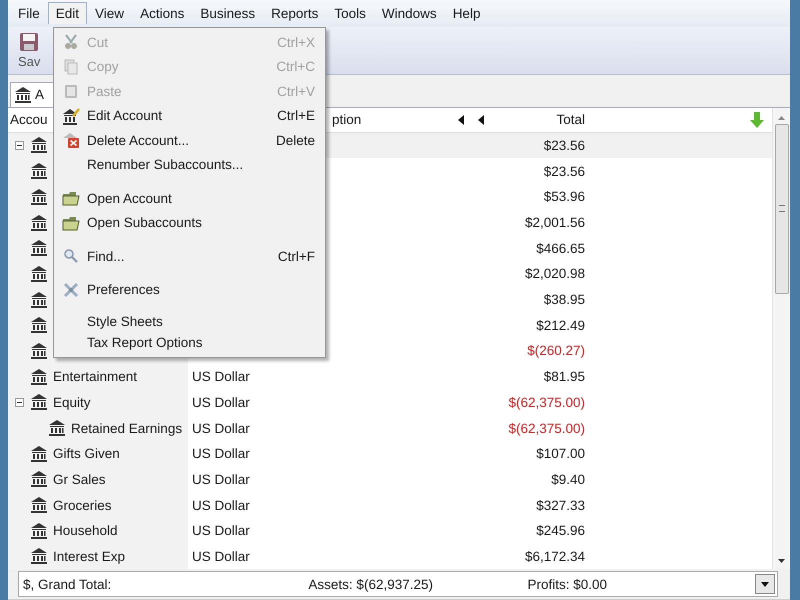 The width and height of the screenshot is (800, 600). Describe the element at coordinates (70, 91) in the screenshot. I see `clipboard-icon` at that location.